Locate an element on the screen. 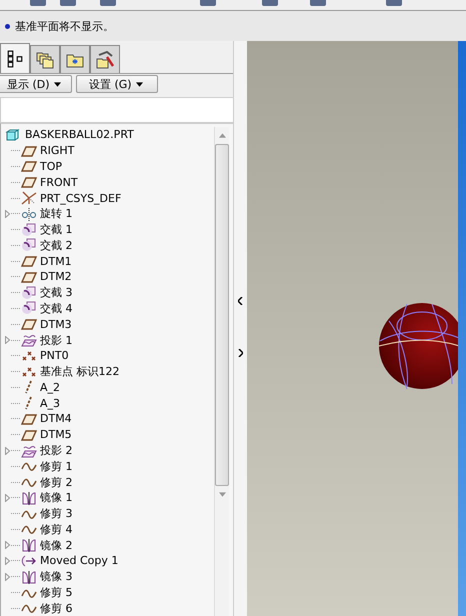  tree-item: 修剪 3 is located at coordinates (55, 514).